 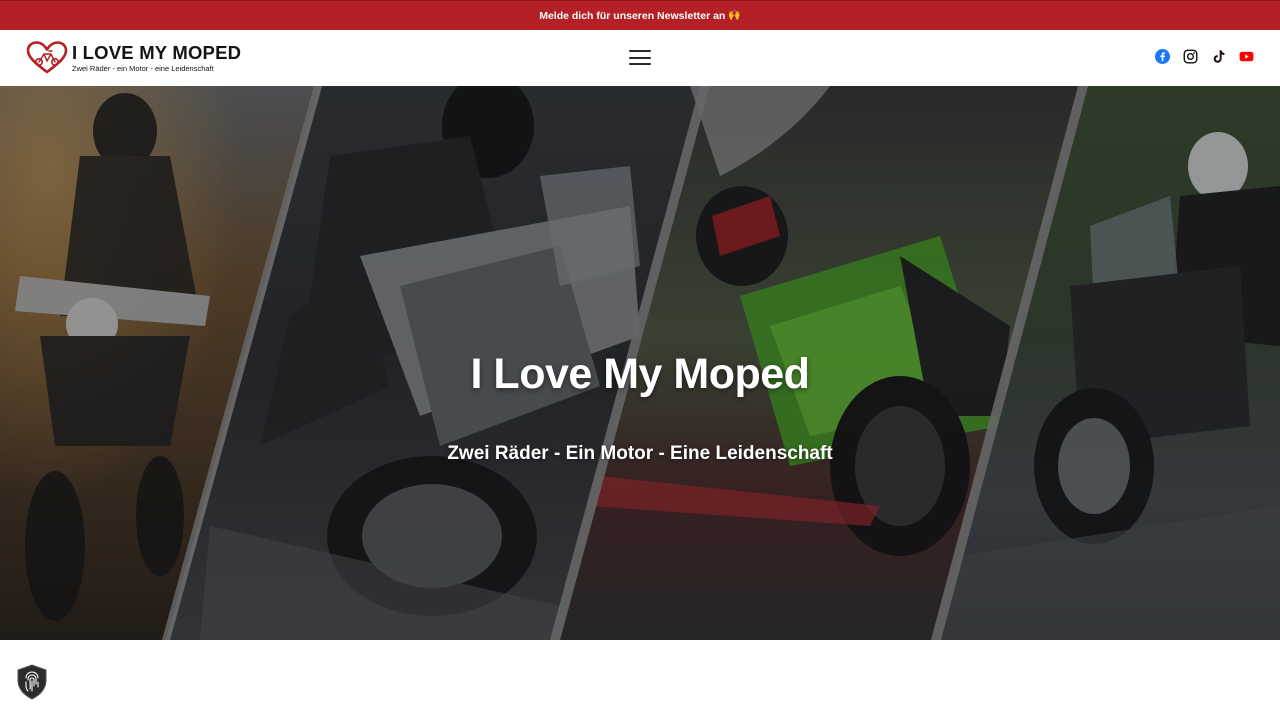 What do you see at coordinates (1246, 56) in the screenshot?
I see `youtube-icon` at bounding box center [1246, 56].